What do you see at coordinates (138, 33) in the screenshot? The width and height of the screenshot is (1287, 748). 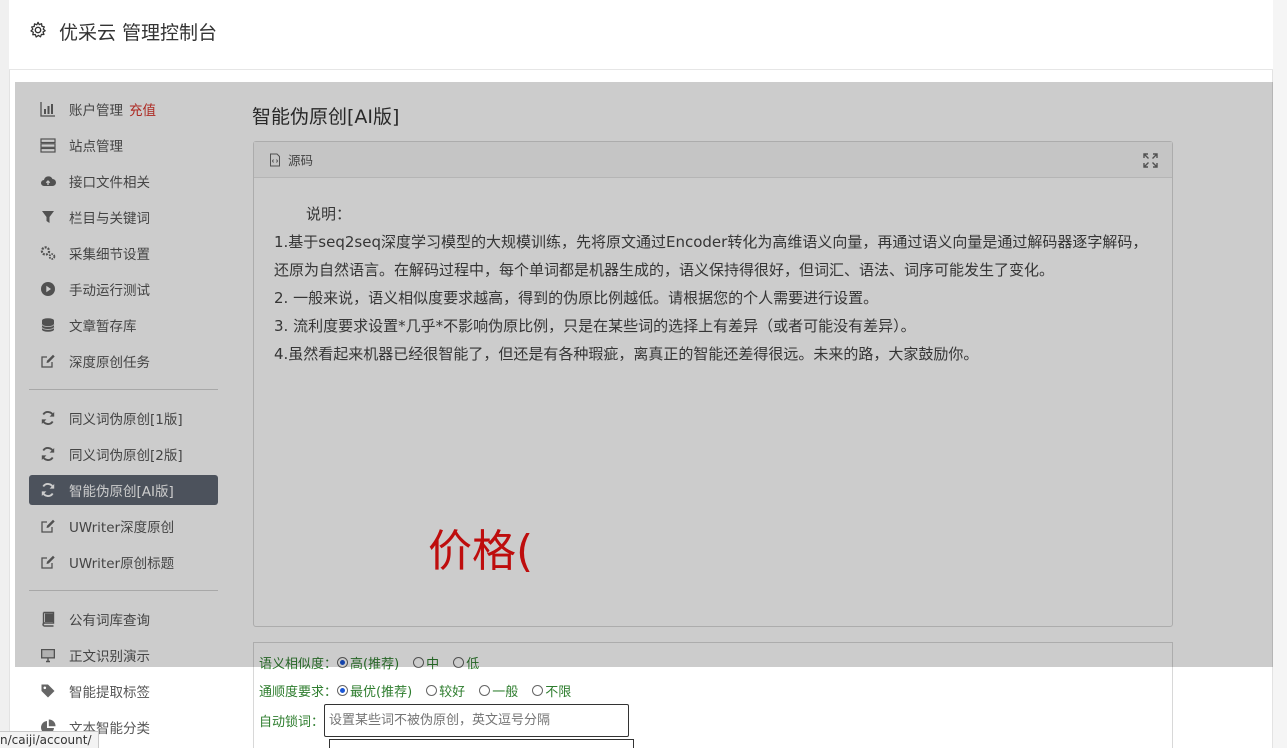 I see `app-title: 优采云 管理控制台` at bounding box center [138, 33].